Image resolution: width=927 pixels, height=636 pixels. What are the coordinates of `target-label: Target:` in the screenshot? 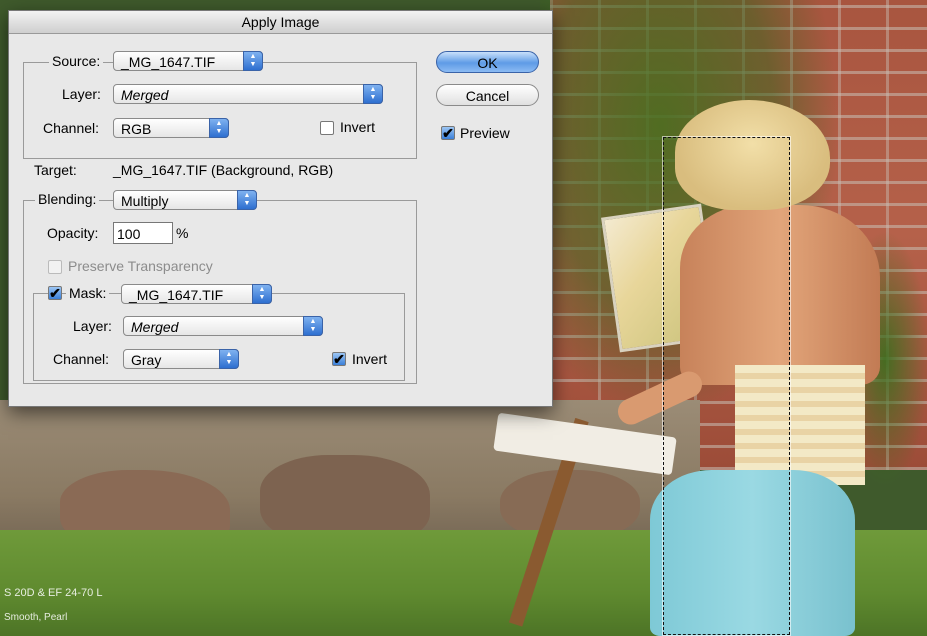 It's located at (55, 170).